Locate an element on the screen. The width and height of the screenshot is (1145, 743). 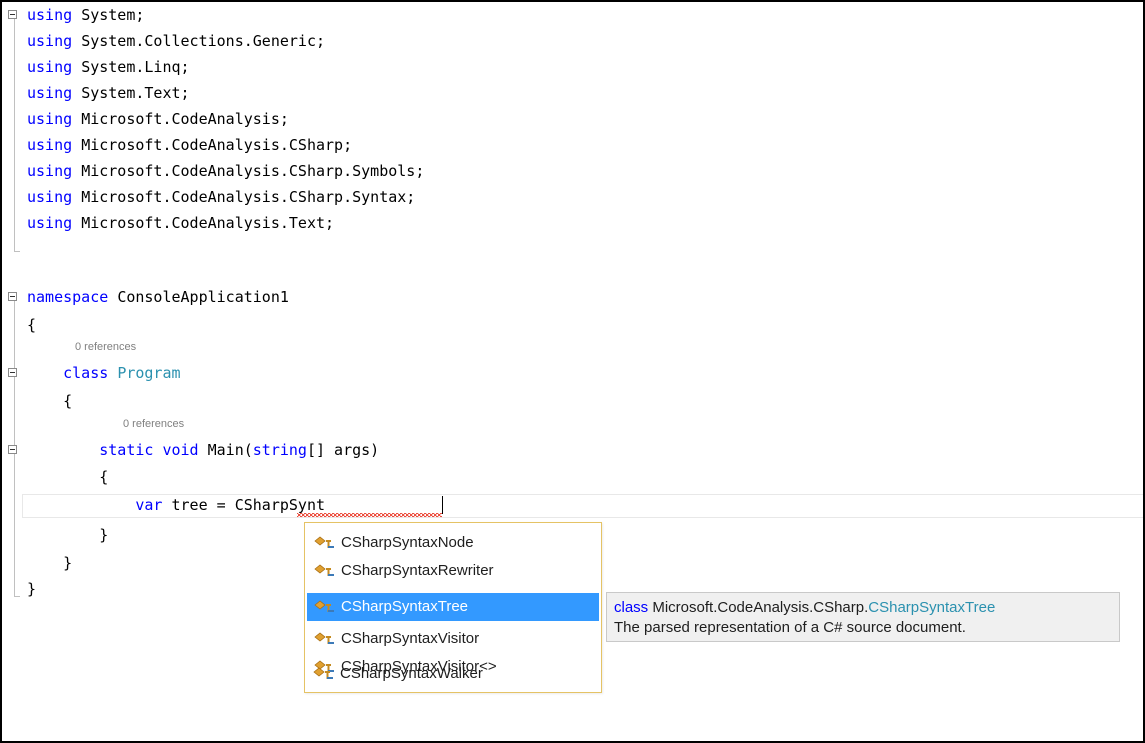
completion-item: CSharpSyntaxWalker is located at coordinates (452, 674).